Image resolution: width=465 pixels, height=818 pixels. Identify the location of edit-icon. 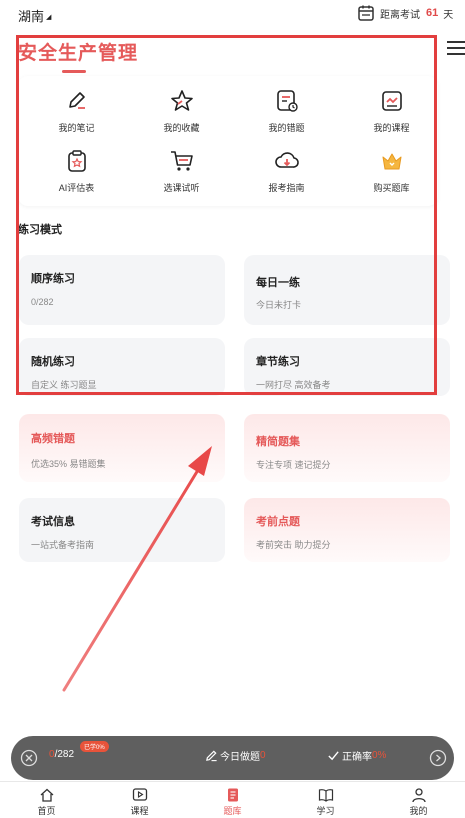
(211, 756).